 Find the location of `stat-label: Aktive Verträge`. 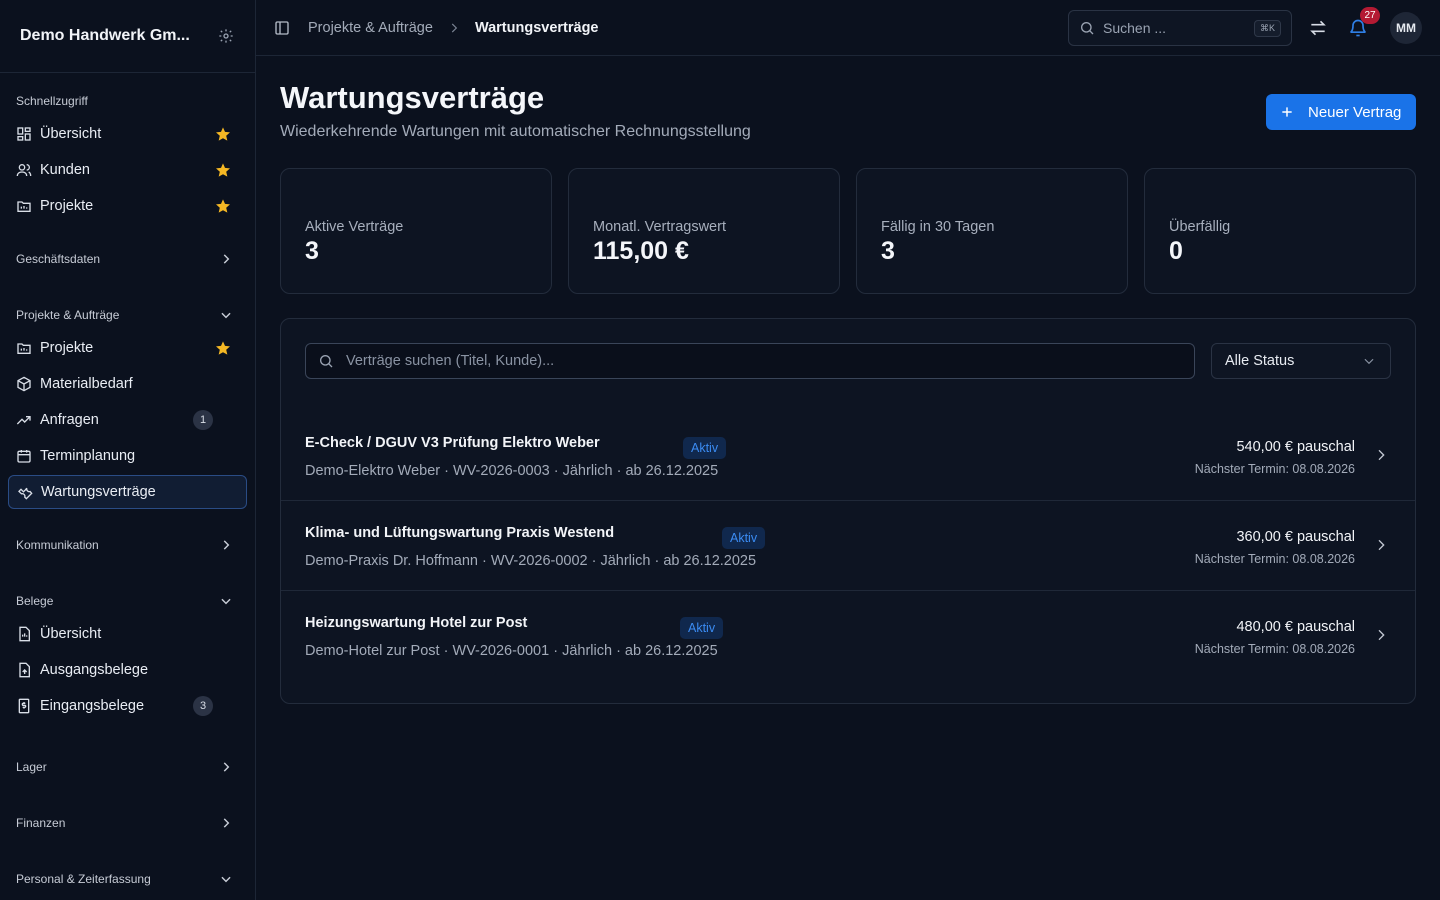

stat-label: Aktive Verträge is located at coordinates (354, 227).